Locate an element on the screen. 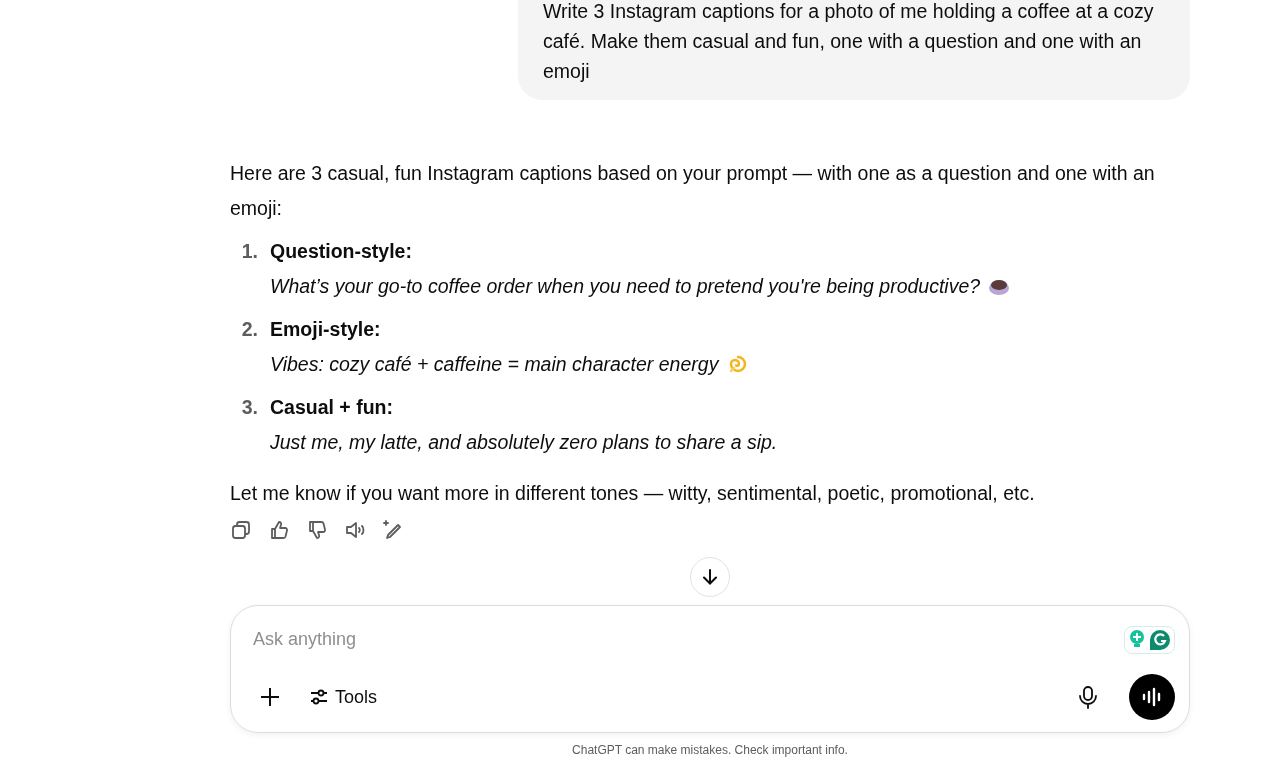 Image resolution: width=1265 pixels, height=771 pixels. speaker-icon is located at coordinates (355, 530).